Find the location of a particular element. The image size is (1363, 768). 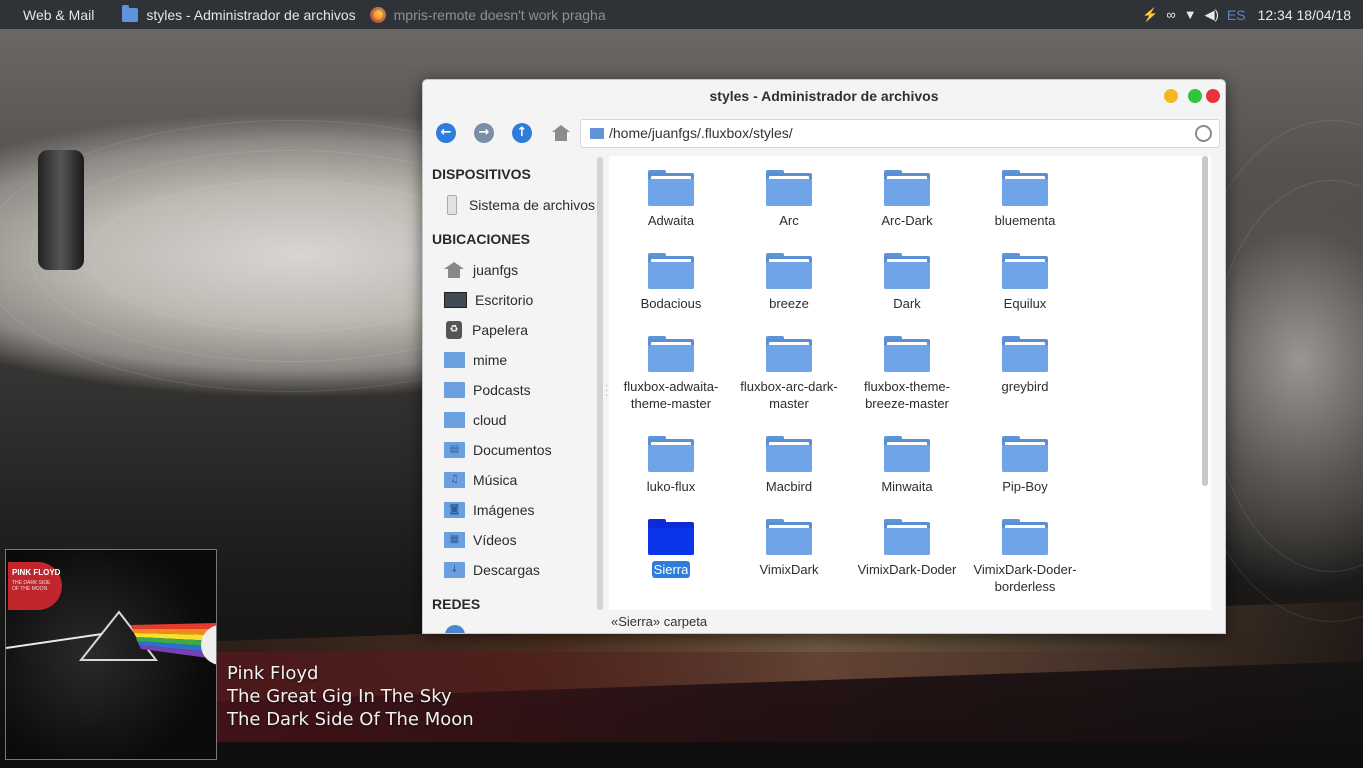

sidebar-item-podcasts: Podcasts is located at coordinates (509, 390).